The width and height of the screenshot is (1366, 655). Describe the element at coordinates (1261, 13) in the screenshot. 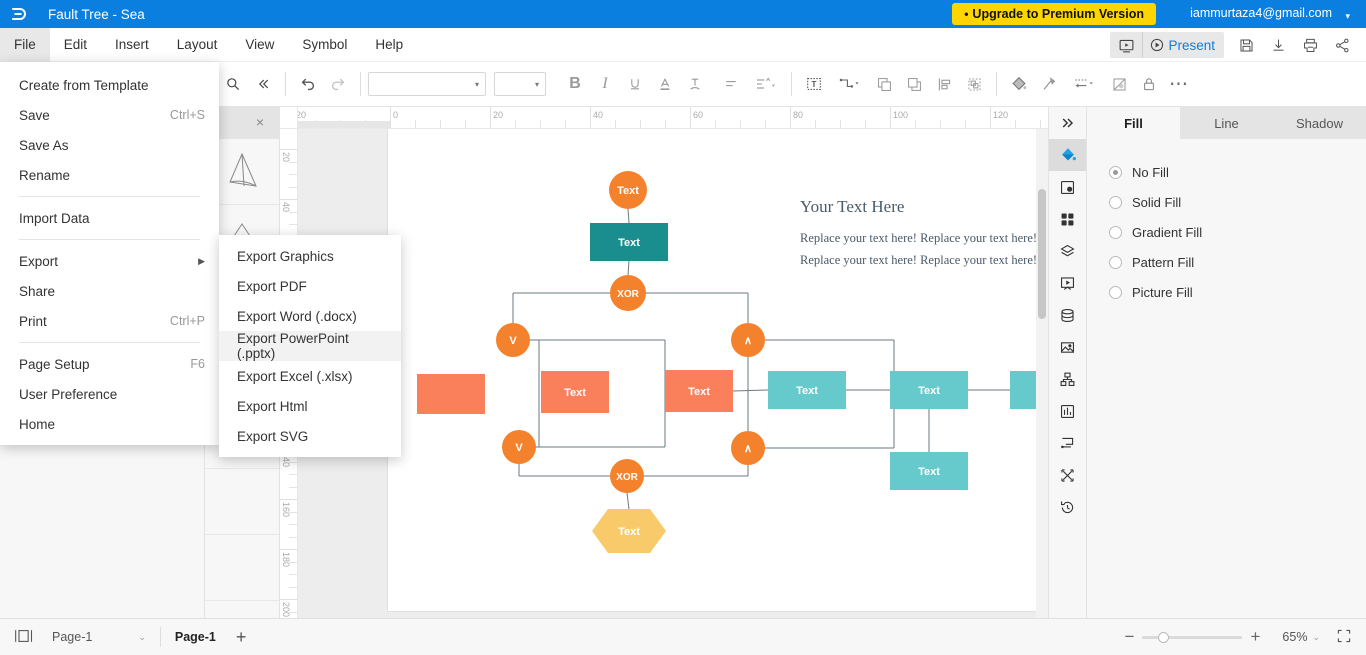

I see `account-email: iammurtaza4@gmail.com` at that location.